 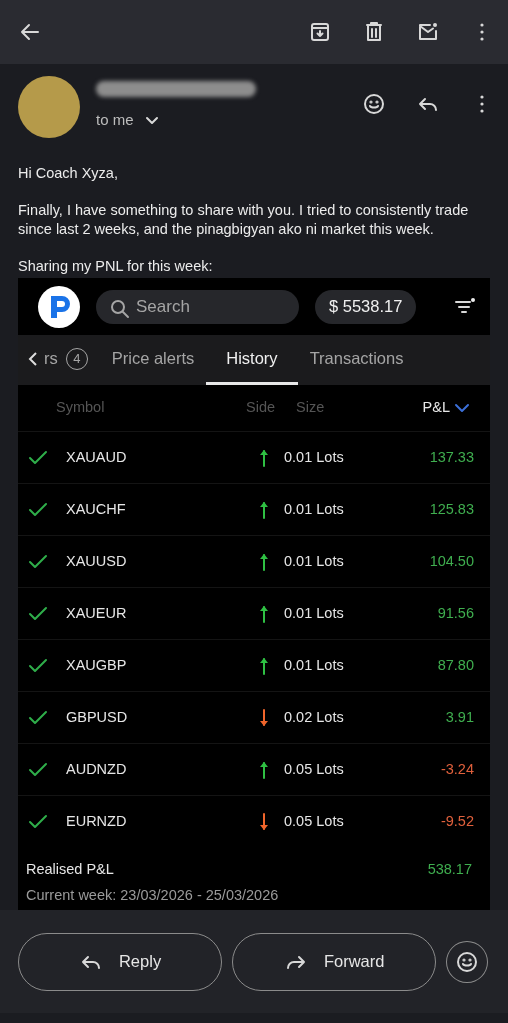 I want to click on balance-button: $ 5538.17, so click(x=366, y=306).